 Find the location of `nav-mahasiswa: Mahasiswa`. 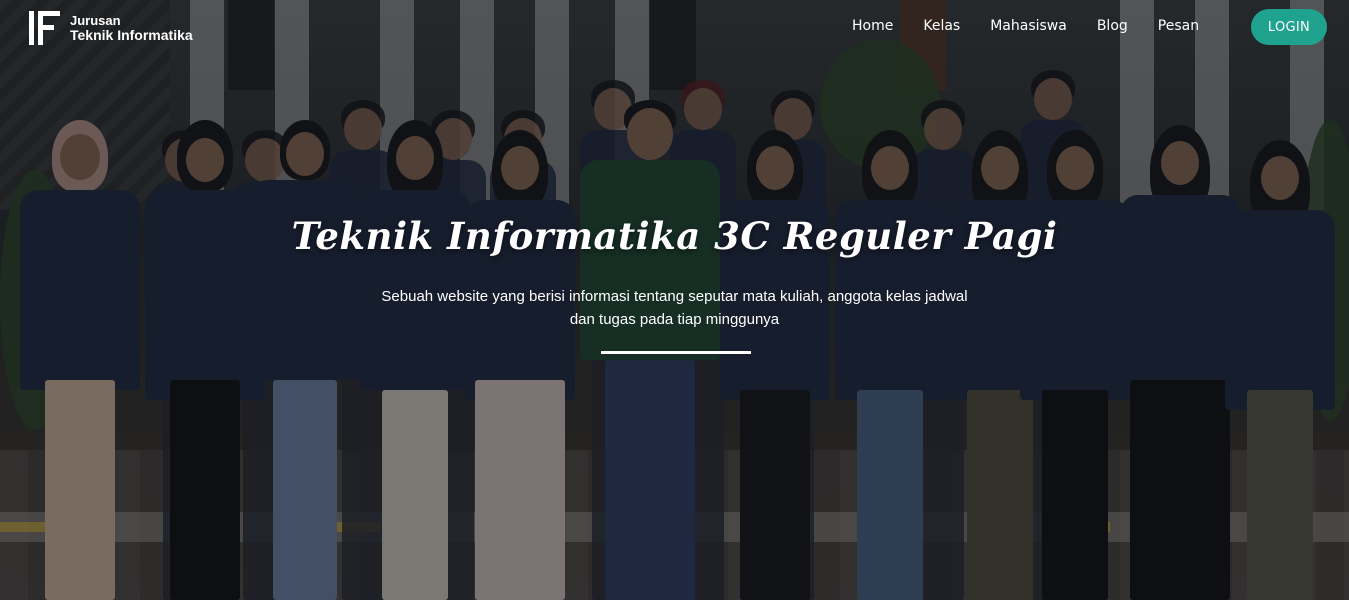

nav-mahasiswa: Mahasiswa is located at coordinates (1028, 26).